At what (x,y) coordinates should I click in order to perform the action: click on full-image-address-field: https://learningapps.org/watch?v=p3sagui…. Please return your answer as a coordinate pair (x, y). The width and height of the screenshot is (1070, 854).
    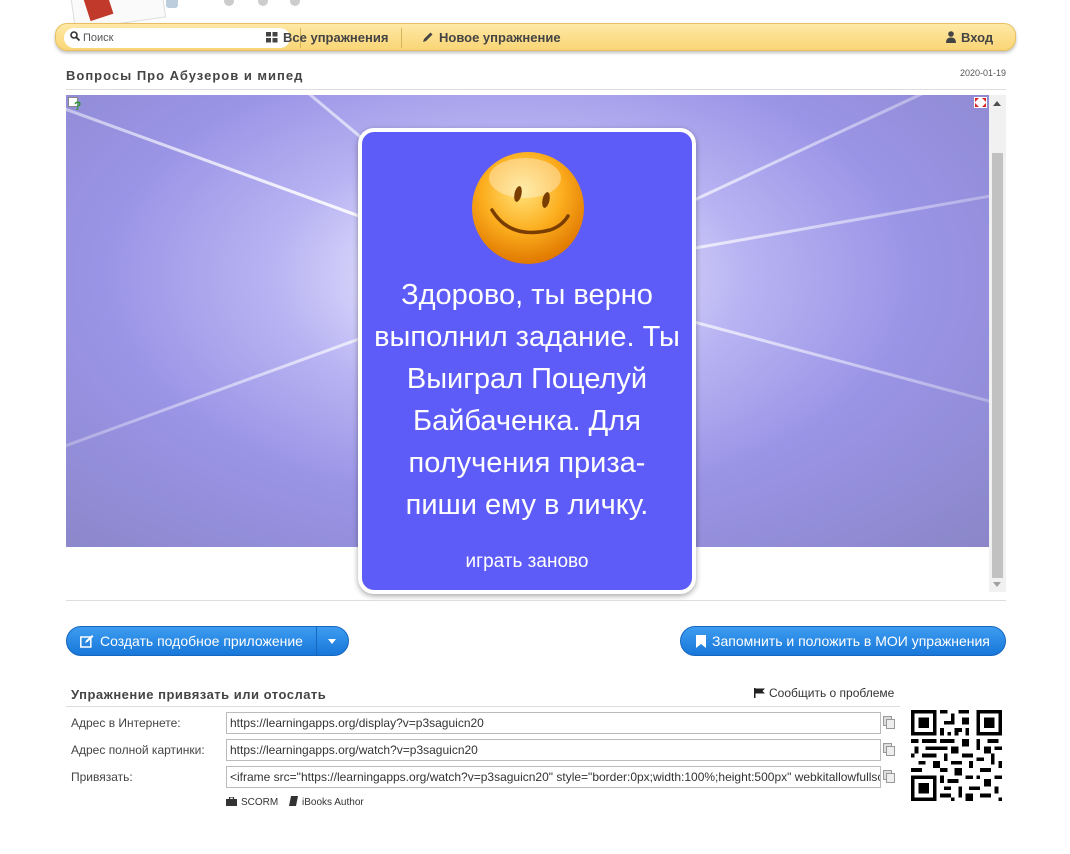
    Looking at the image, I should click on (553, 750).